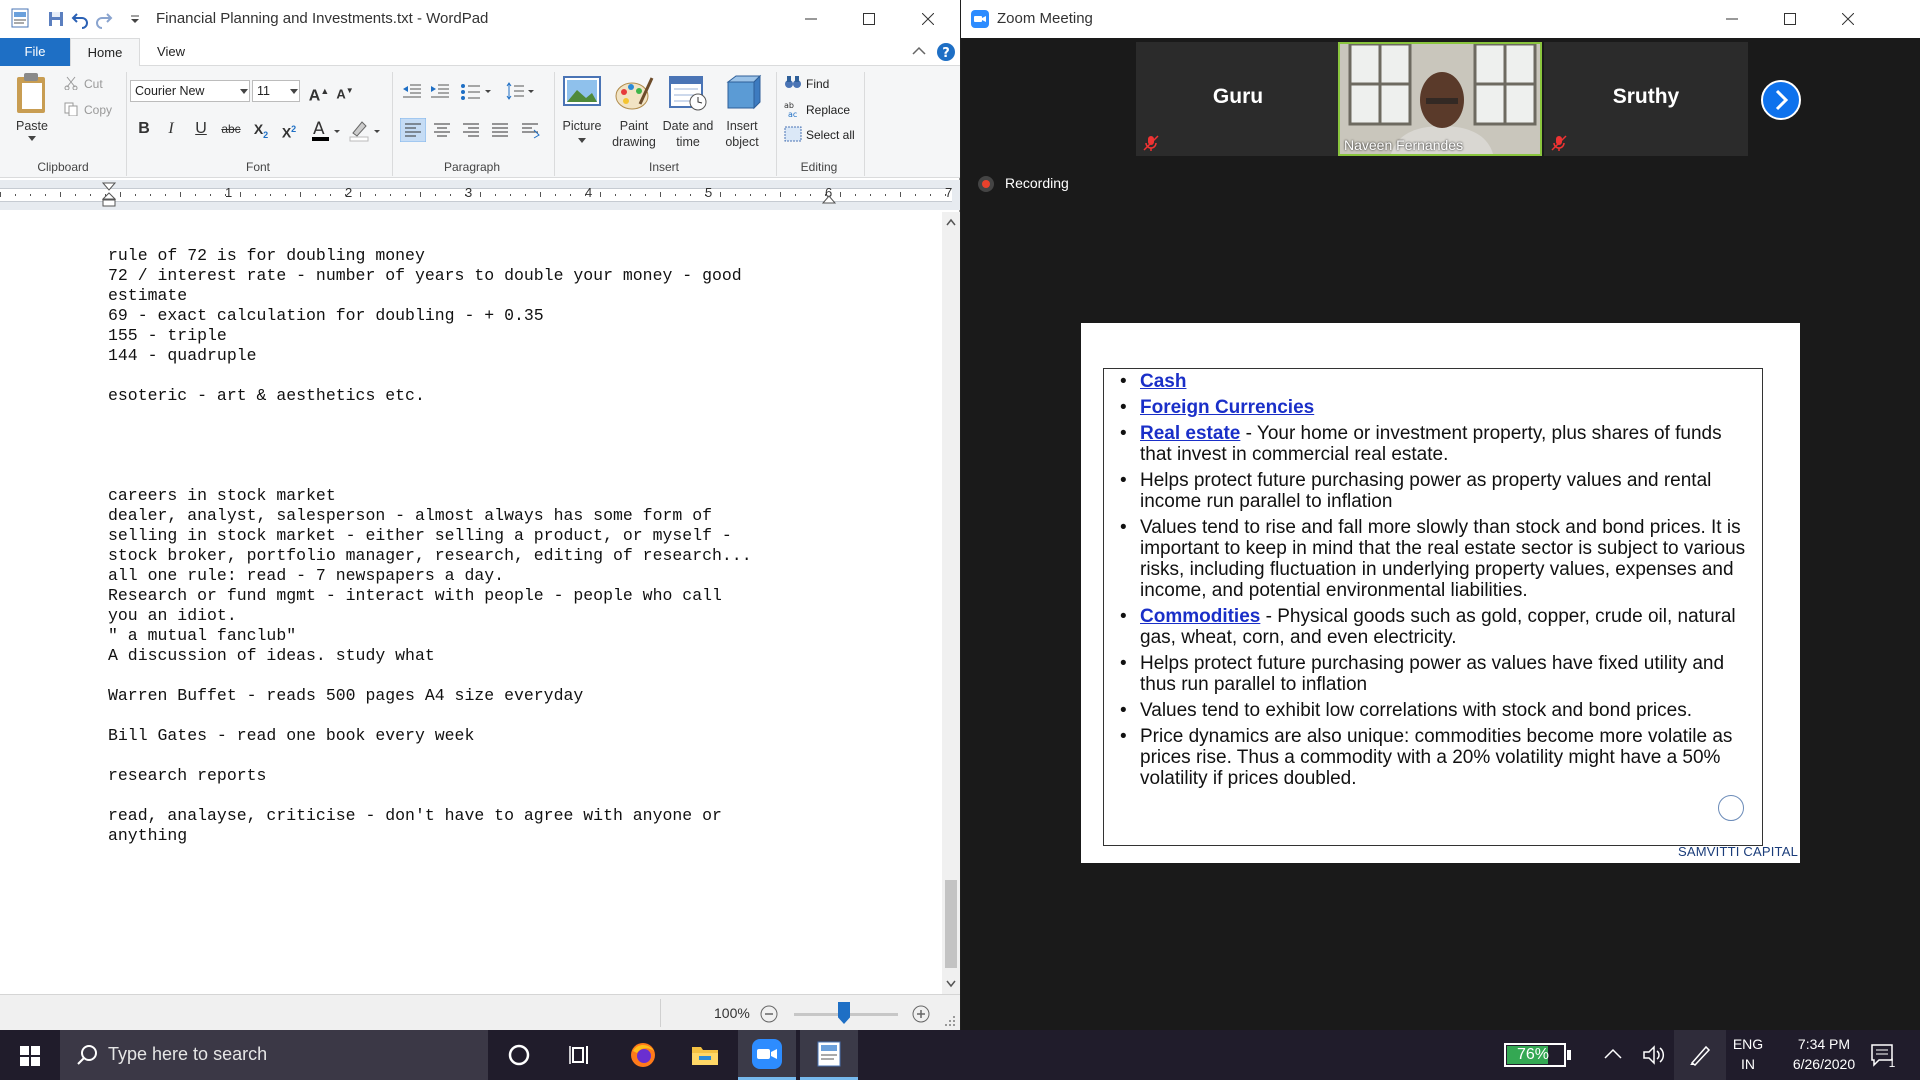 This screenshot has height=1080, width=1920. What do you see at coordinates (109, 195) in the screenshot?
I see `left-indent-marker-icon` at bounding box center [109, 195].